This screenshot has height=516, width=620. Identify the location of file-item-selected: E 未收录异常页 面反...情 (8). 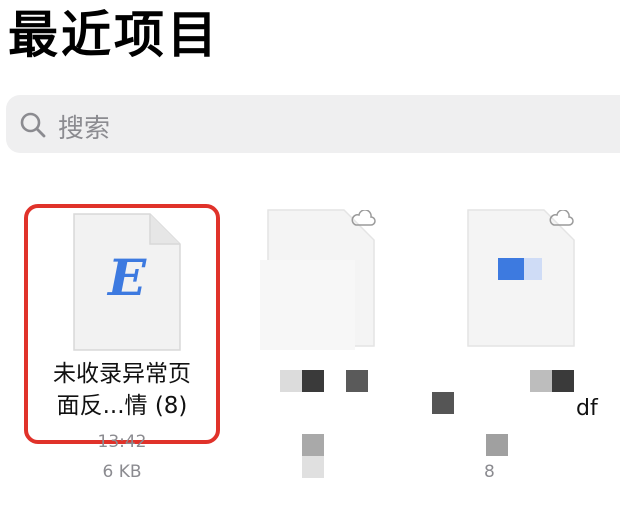
(122, 324).